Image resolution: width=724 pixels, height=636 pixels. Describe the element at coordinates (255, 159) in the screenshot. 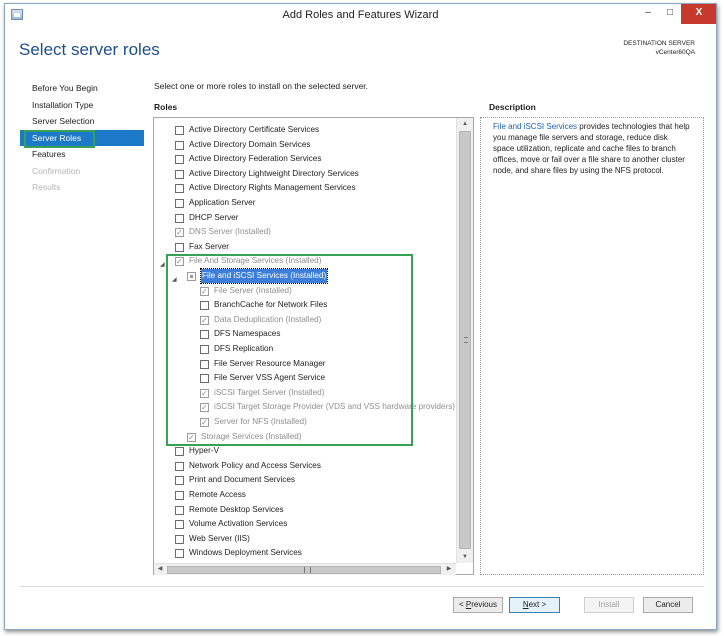

I see `role-label: Active Directory Federation Services` at that location.